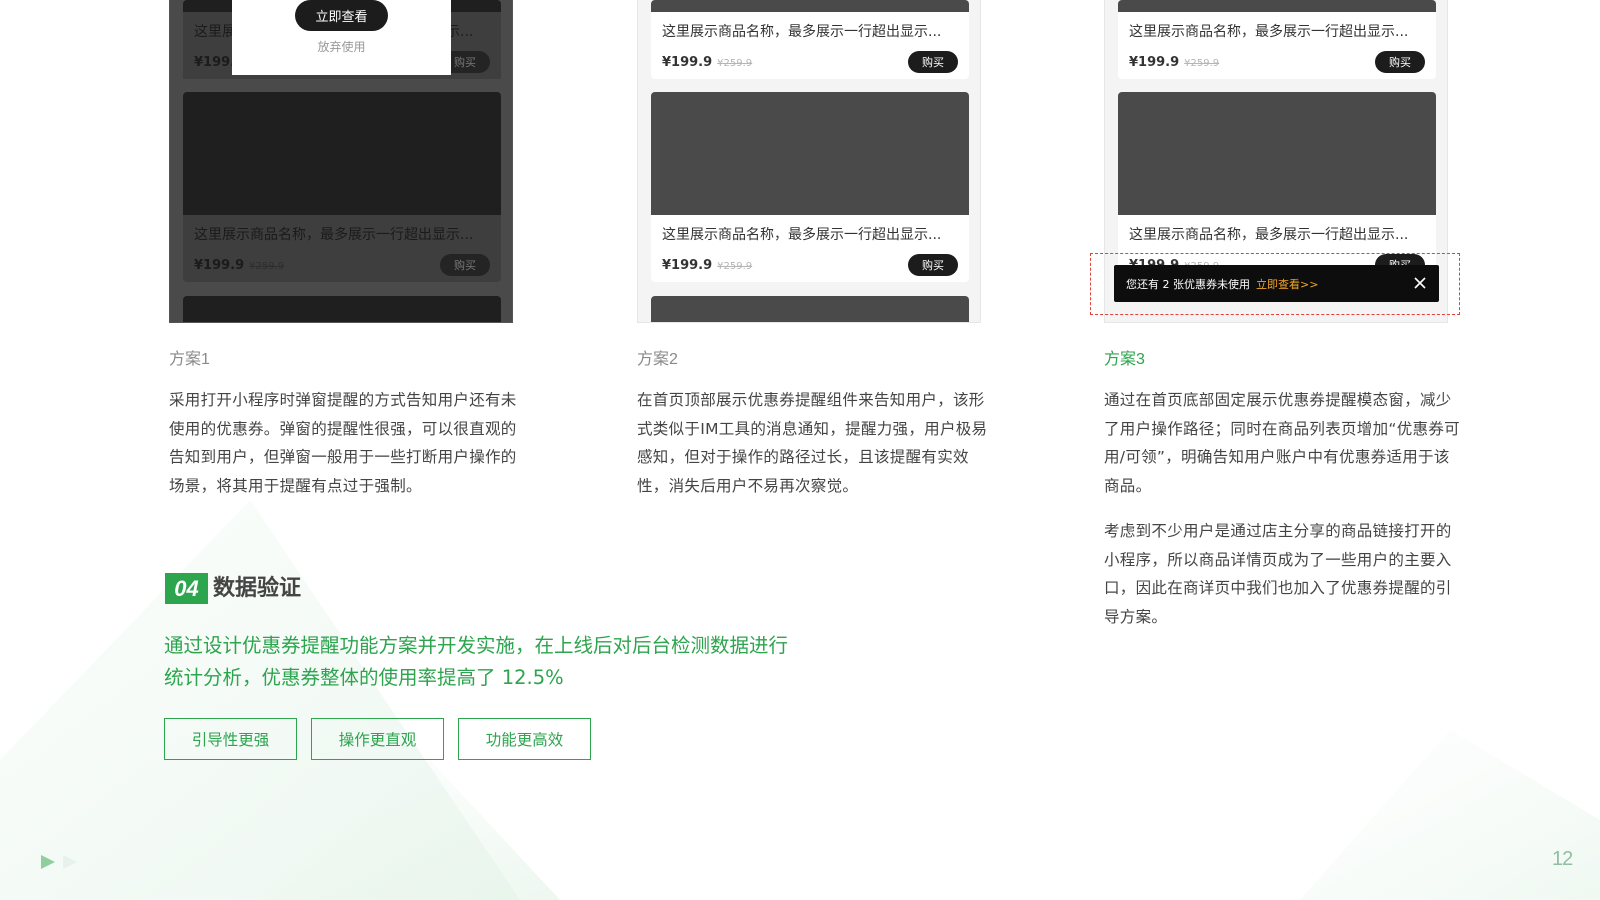  I want to click on benefit-tag: 功能更高效, so click(524, 739).